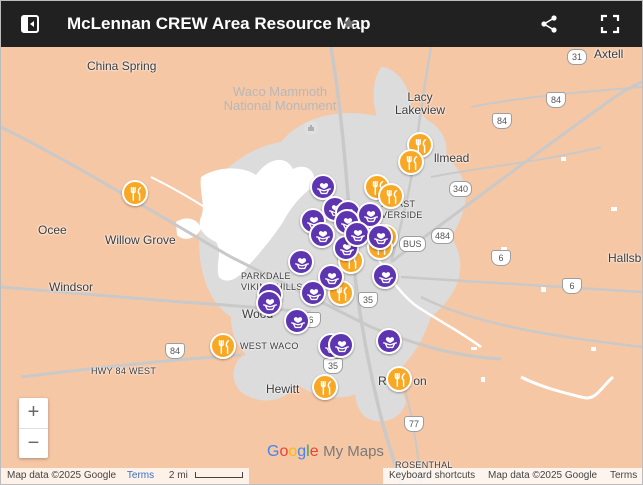 This screenshot has height=485, width=643. Describe the element at coordinates (414, 424) in the screenshot. I see `route-shield-77: 77` at that location.